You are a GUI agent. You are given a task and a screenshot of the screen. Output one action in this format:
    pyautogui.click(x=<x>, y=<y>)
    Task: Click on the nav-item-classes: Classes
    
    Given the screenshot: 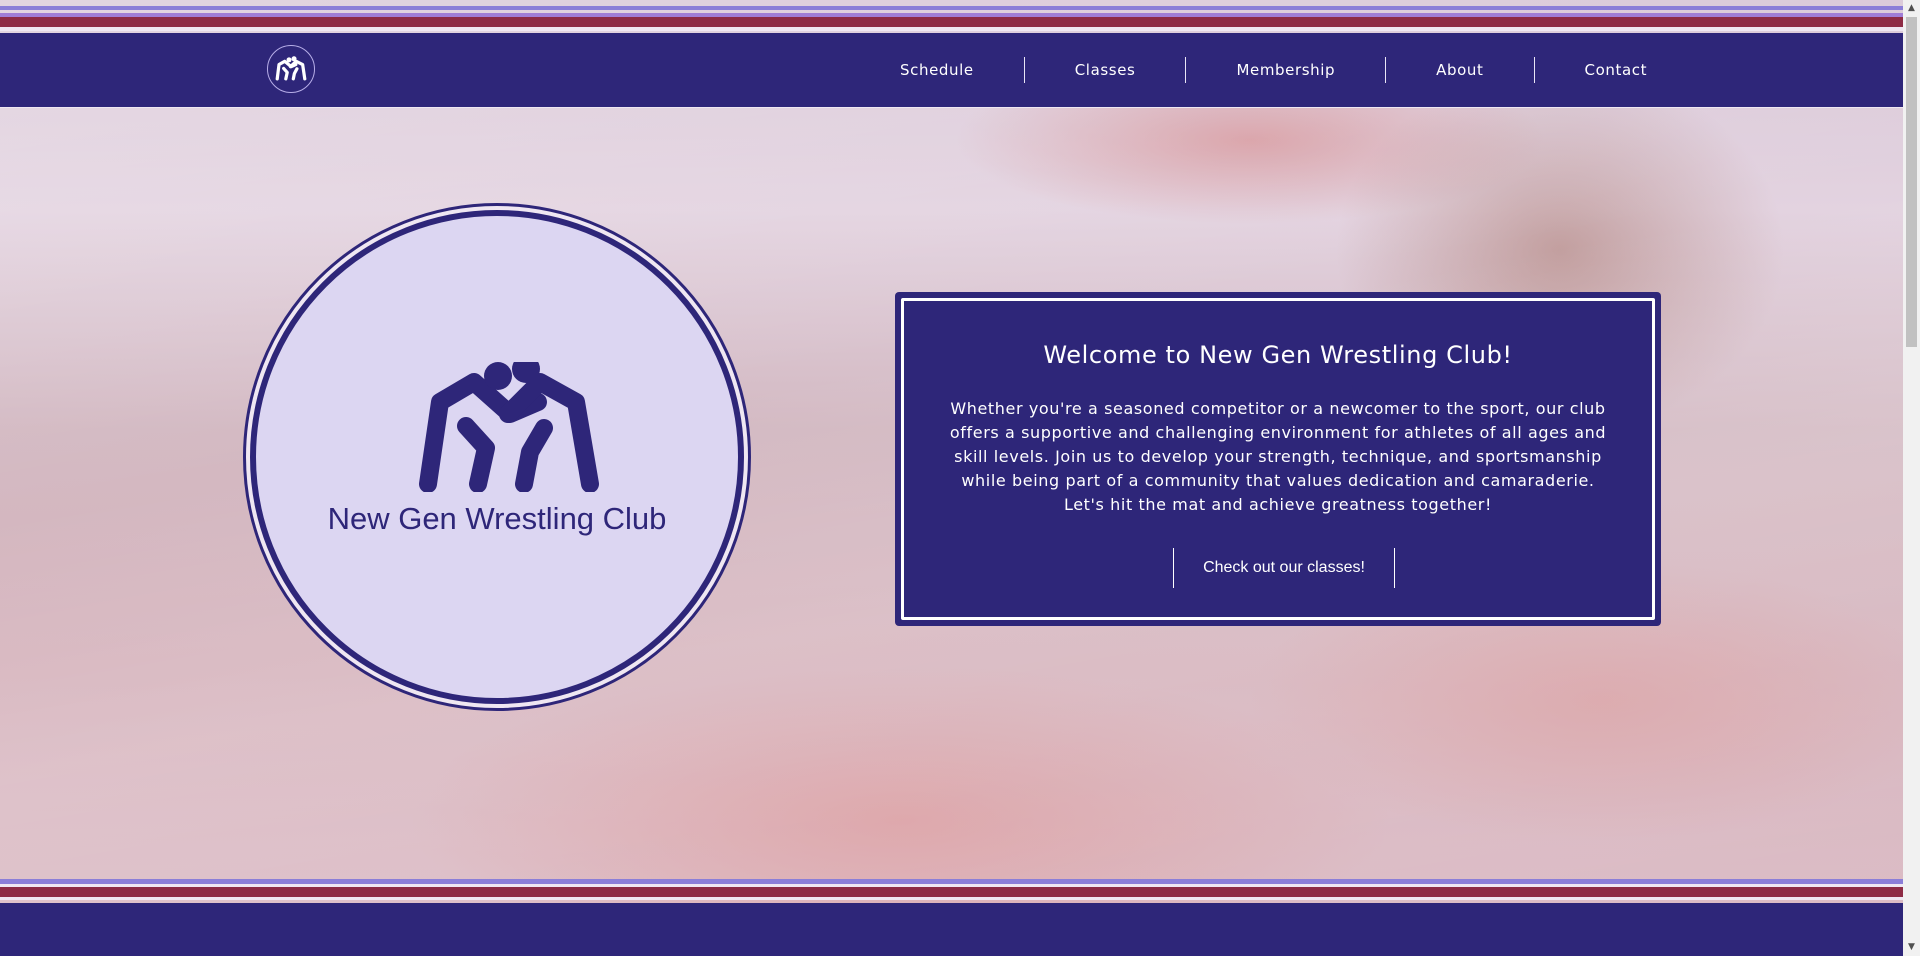 What is the action you would take?
    pyautogui.click(x=1105, y=70)
    